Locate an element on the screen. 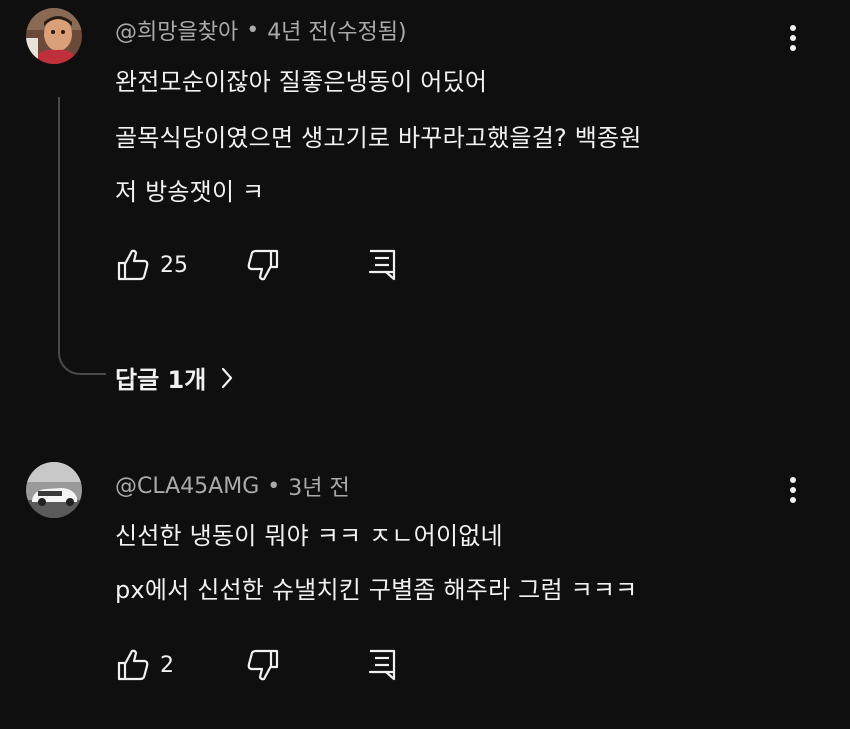 The width and height of the screenshot is (850, 729). comment-text-line: 신선한 냉동이 뭐야 ㅋㅋ ㅈㄴ어이없네 is located at coordinates (309, 536).